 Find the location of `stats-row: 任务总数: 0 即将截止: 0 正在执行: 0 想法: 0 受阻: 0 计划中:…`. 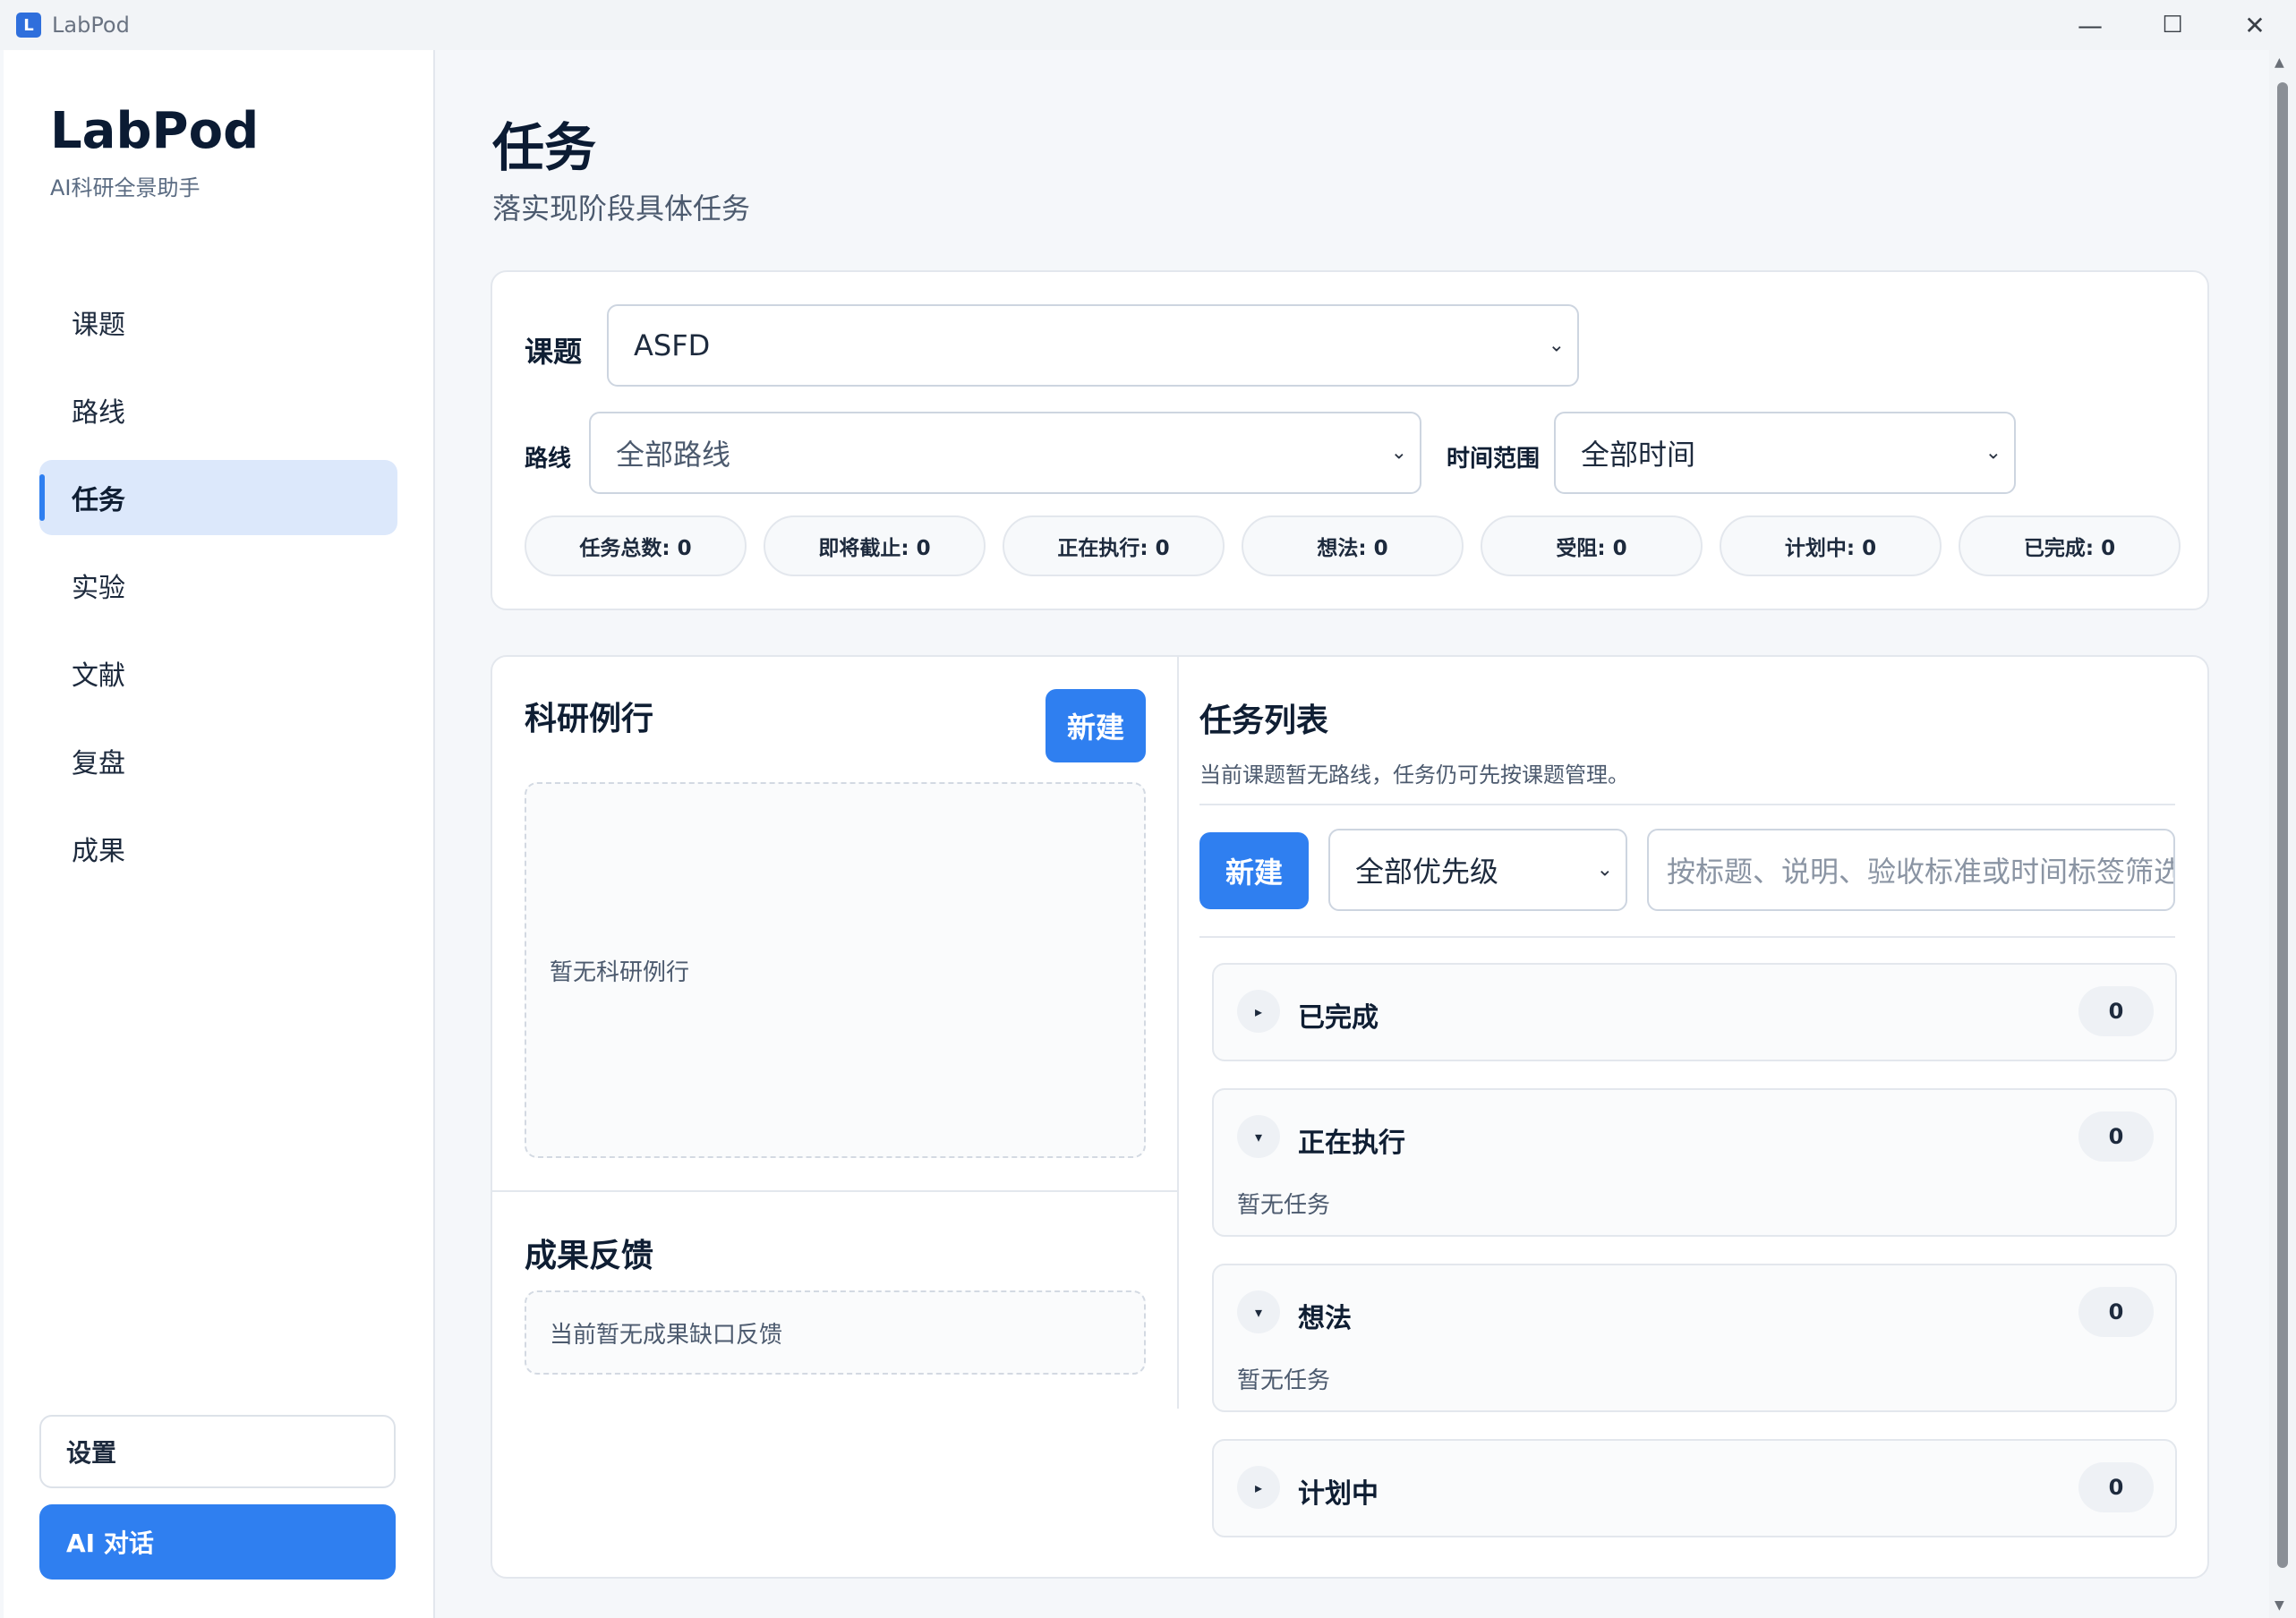

stats-row: 任务总数: 0 即将截止: 0 正在执行: 0 想法: 0 受阻: 0 计划中:… is located at coordinates (1353, 545).